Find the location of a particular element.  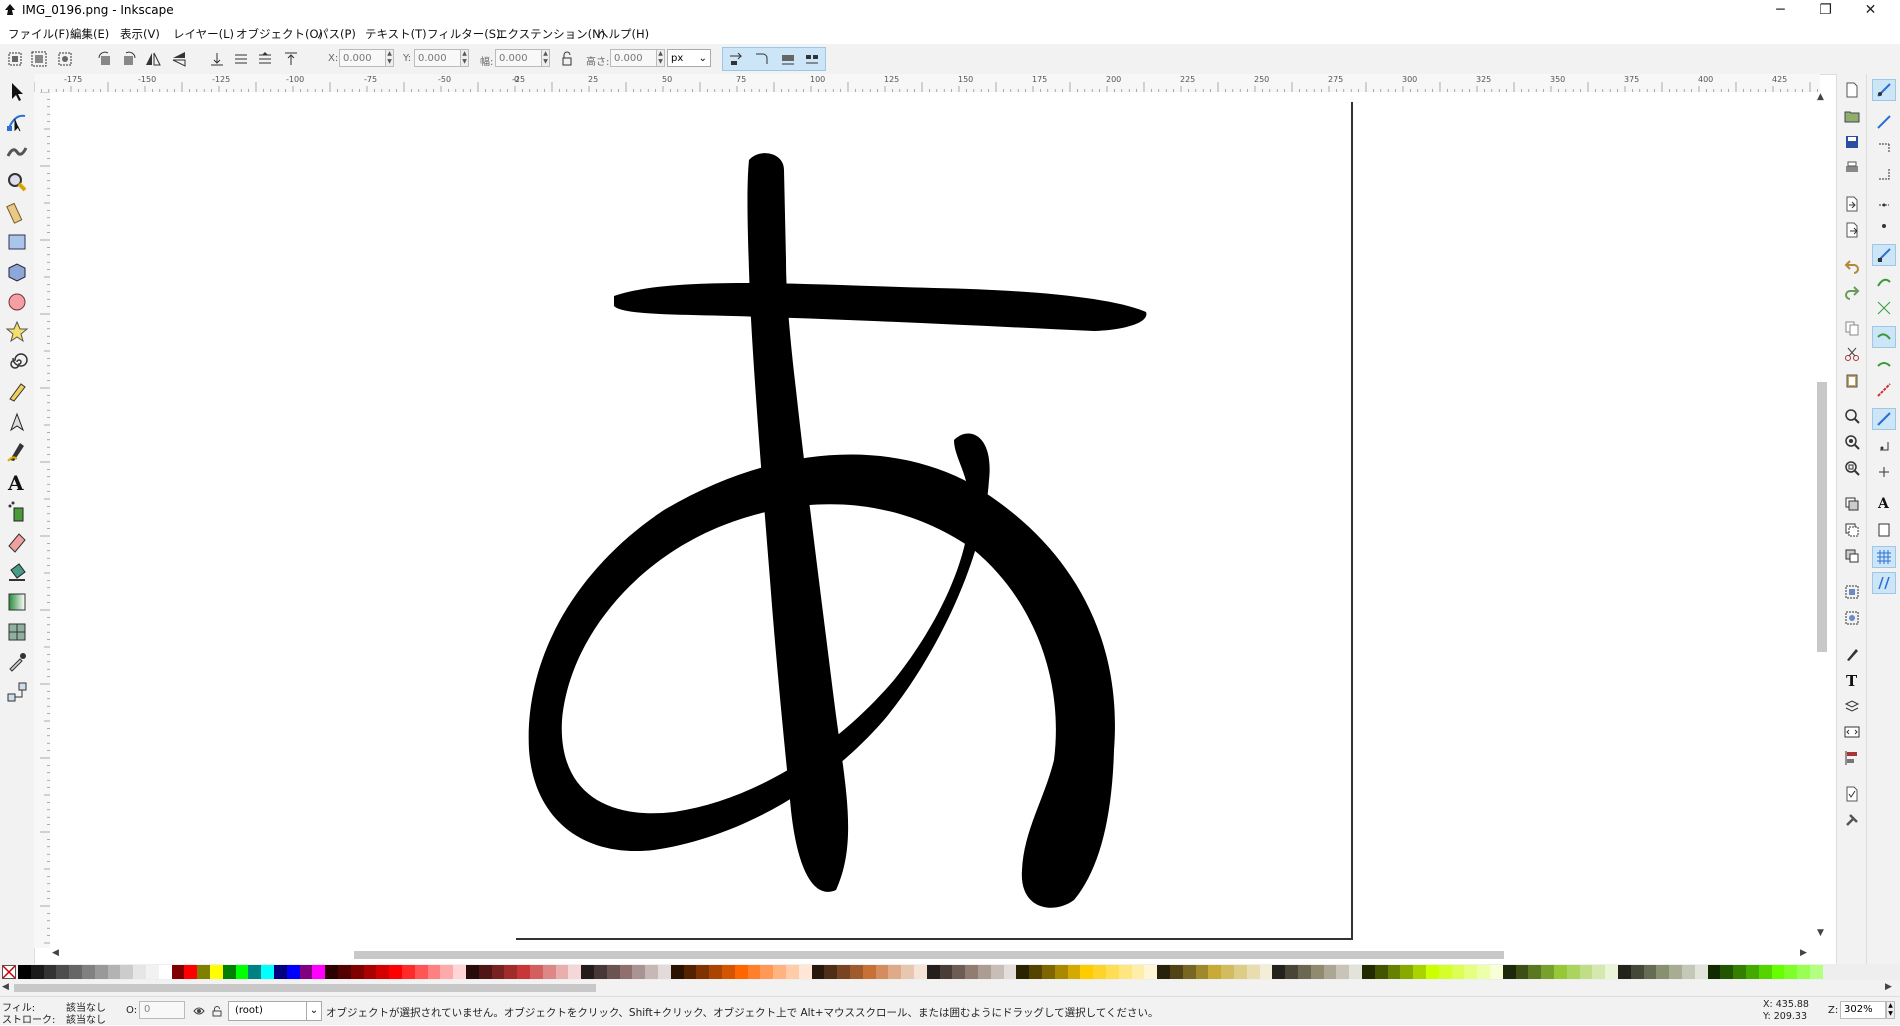

palette-scrollbar: ◀ ▶ is located at coordinates (950, 988).